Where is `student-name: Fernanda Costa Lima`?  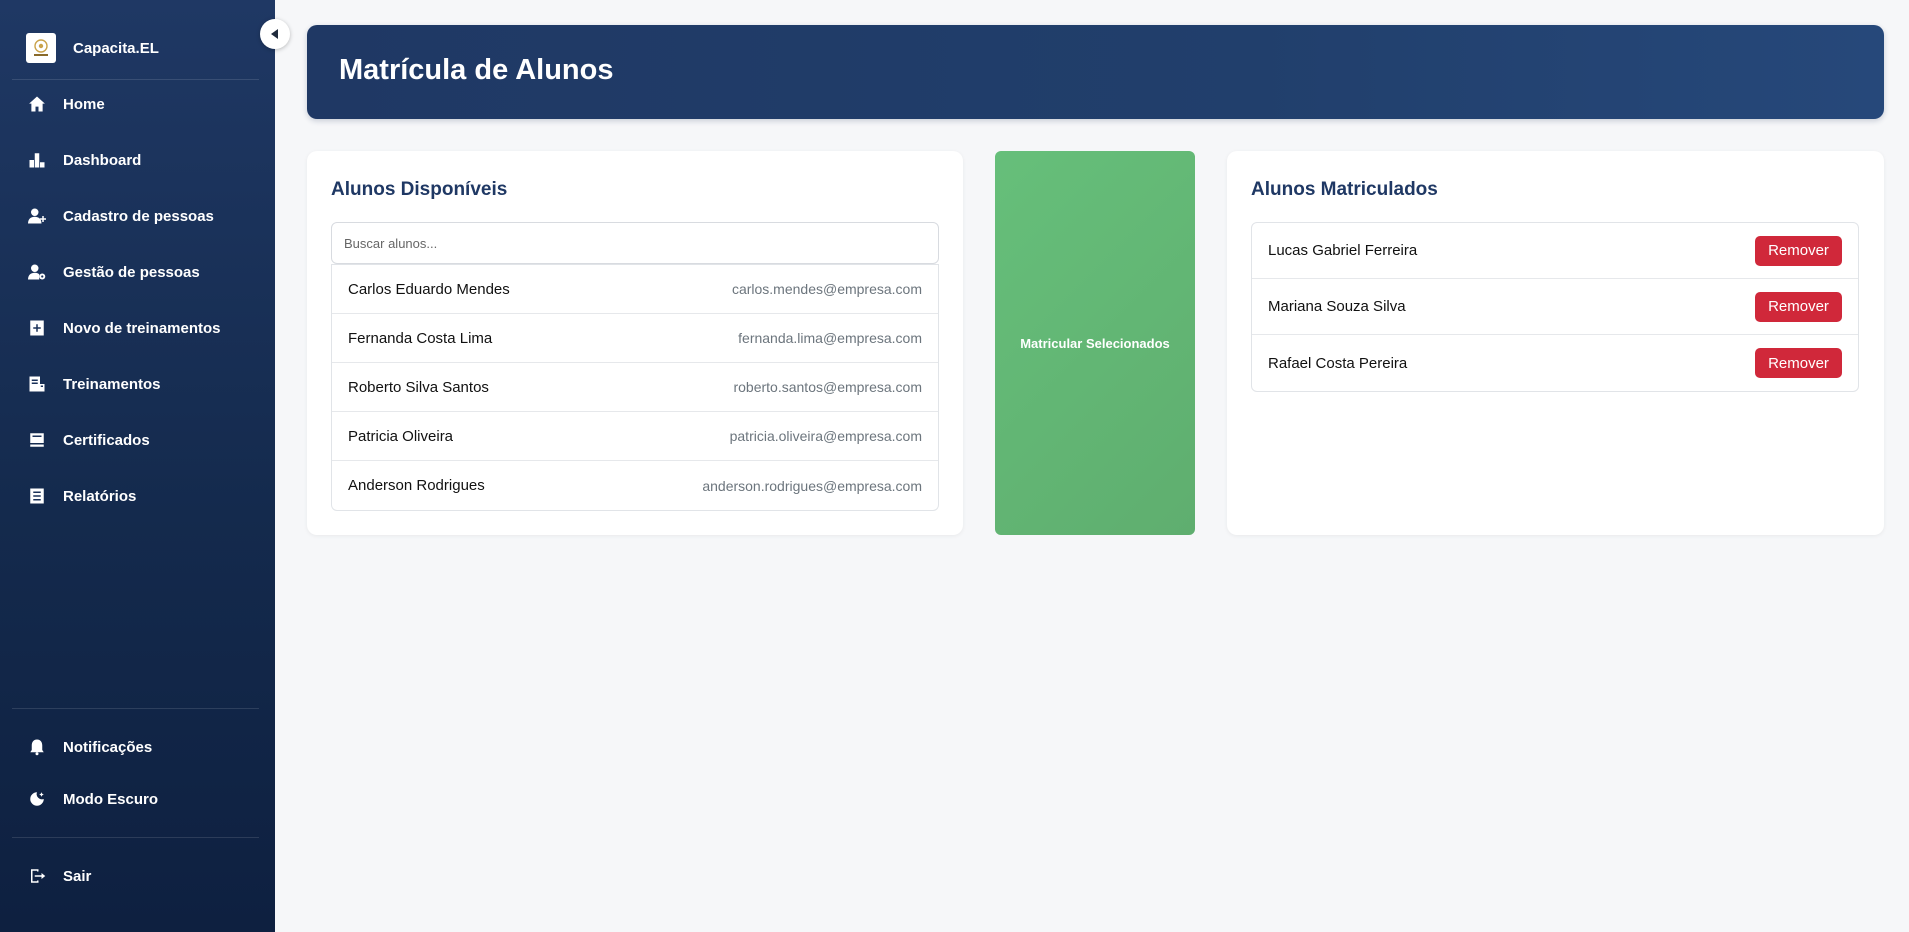
student-name: Fernanda Costa Lima is located at coordinates (420, 338).